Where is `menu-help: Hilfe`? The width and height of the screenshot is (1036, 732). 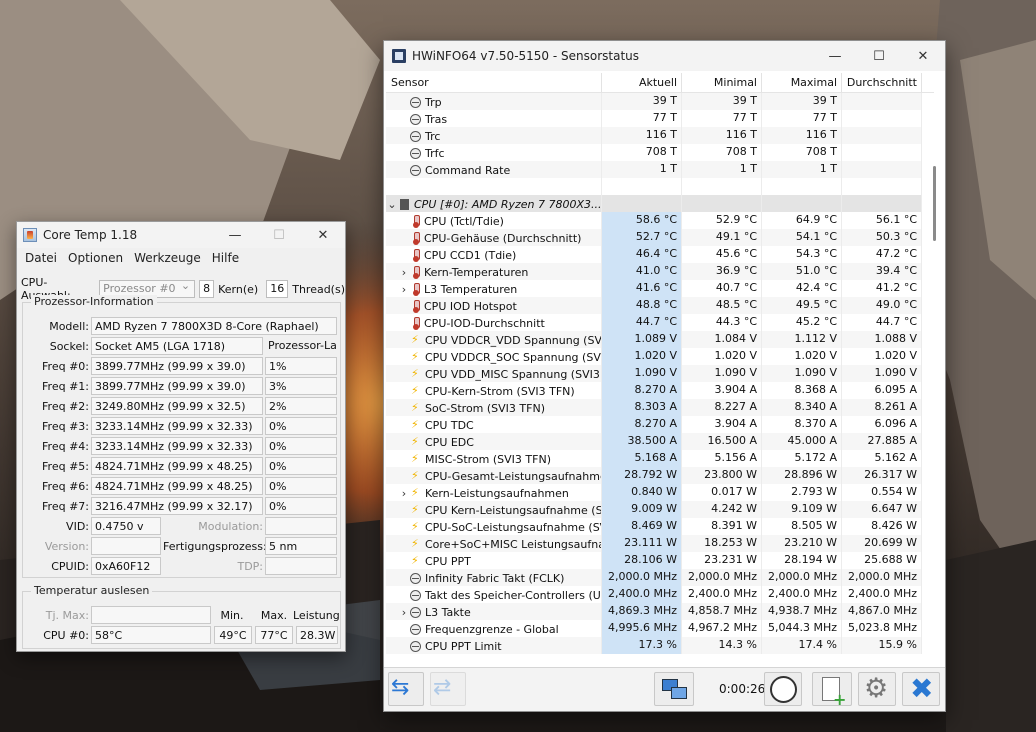 menu-help: Hilfe is located at coordinates (225, 258).